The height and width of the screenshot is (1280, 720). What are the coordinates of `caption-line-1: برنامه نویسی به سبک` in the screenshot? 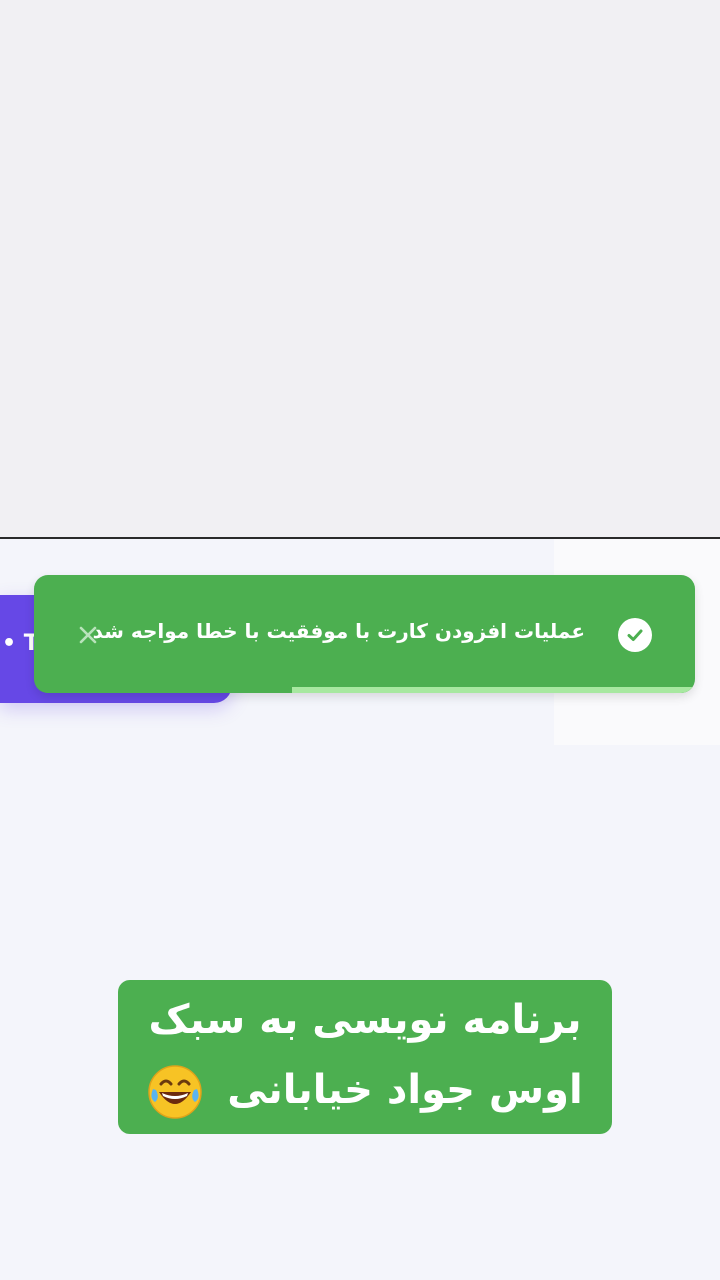 It's located at (365, 1020).